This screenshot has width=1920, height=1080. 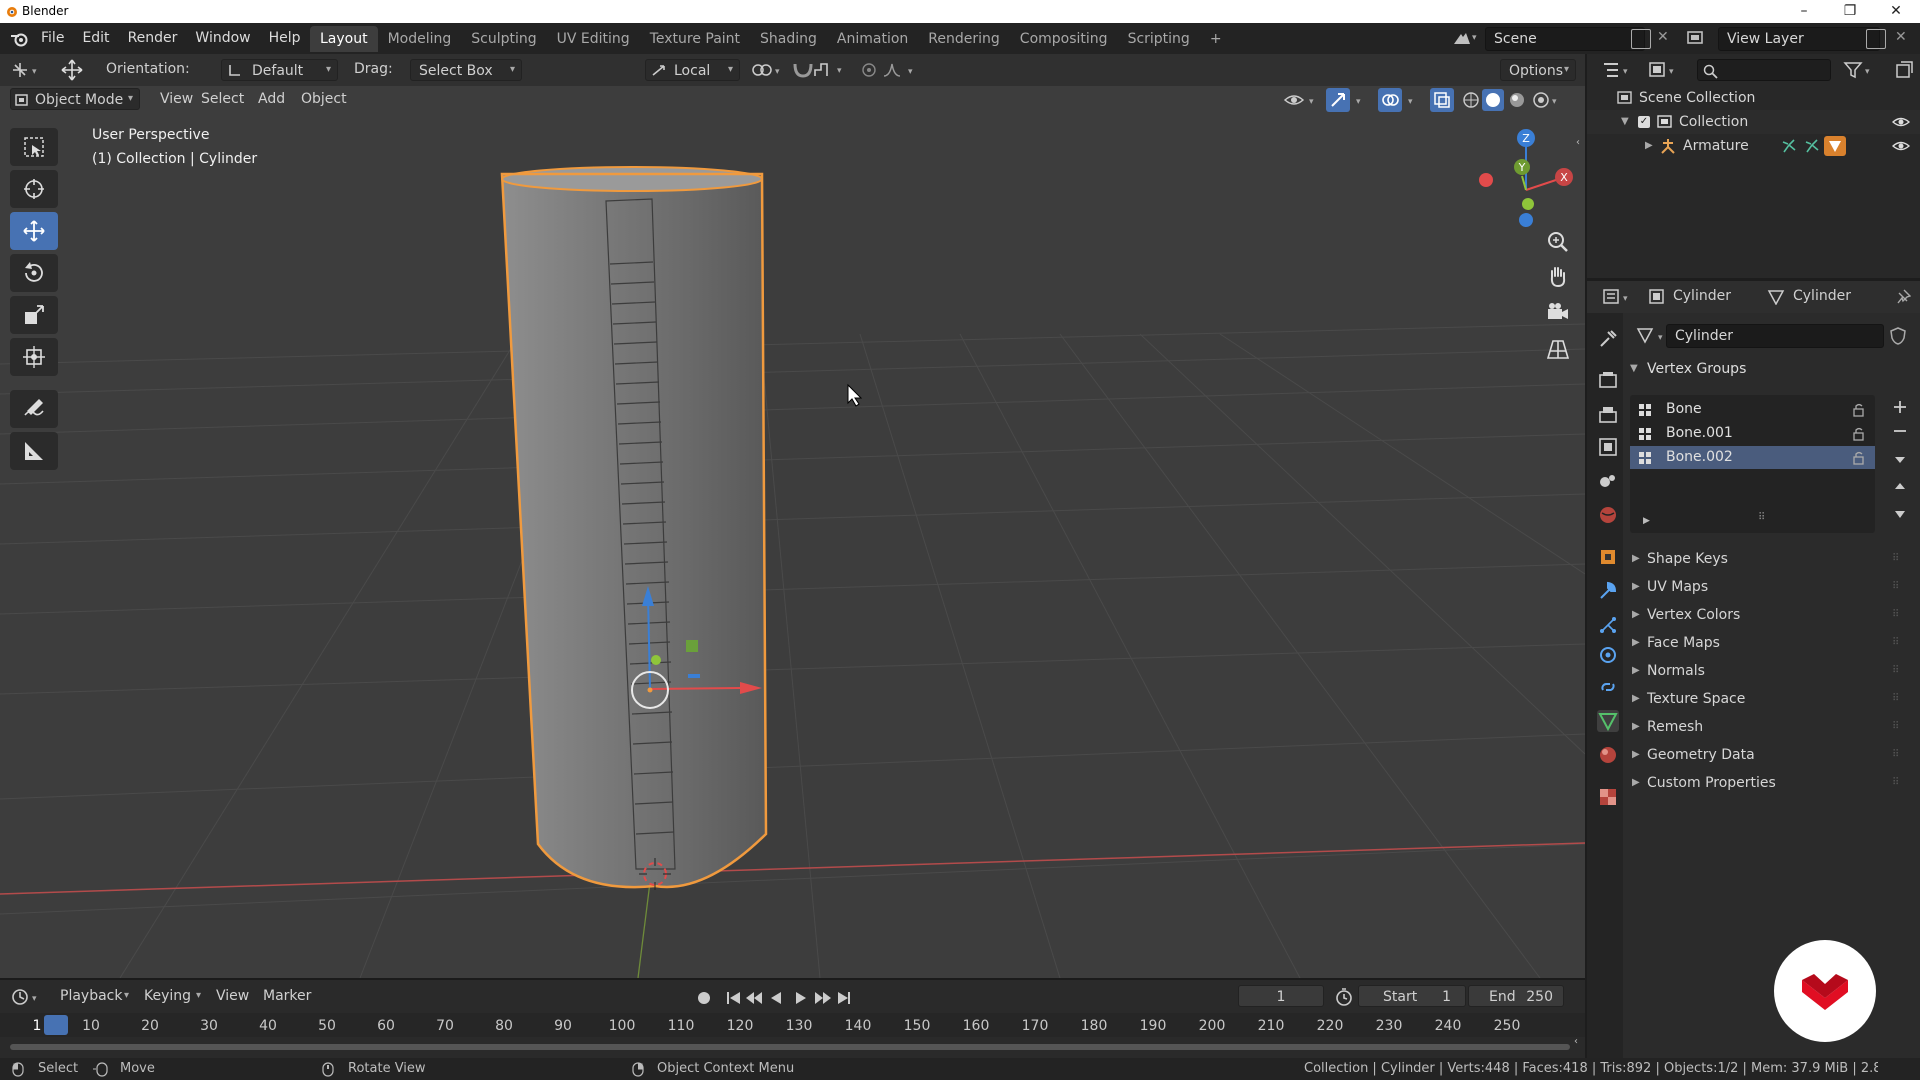 I want to click on outliner-row-armature: ▶ Armature, so click(x=1753, y=146).